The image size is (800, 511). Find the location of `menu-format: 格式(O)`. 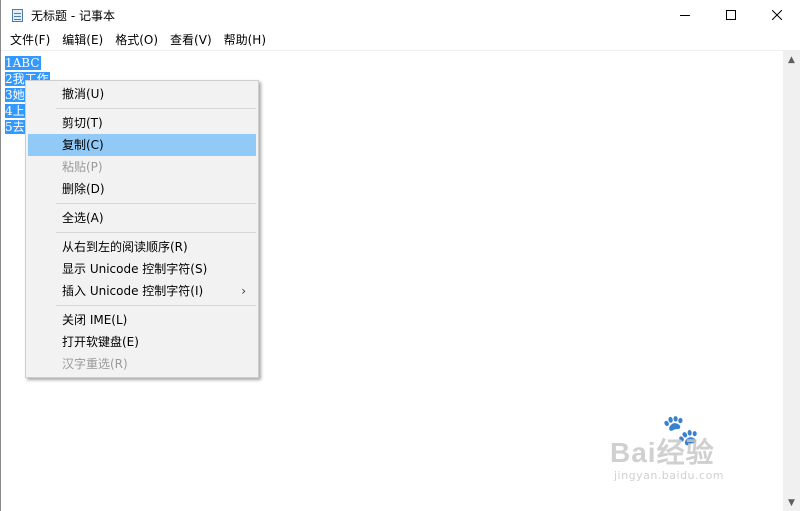

menu-format: 格式(O) is located at coordinates (136, 40).